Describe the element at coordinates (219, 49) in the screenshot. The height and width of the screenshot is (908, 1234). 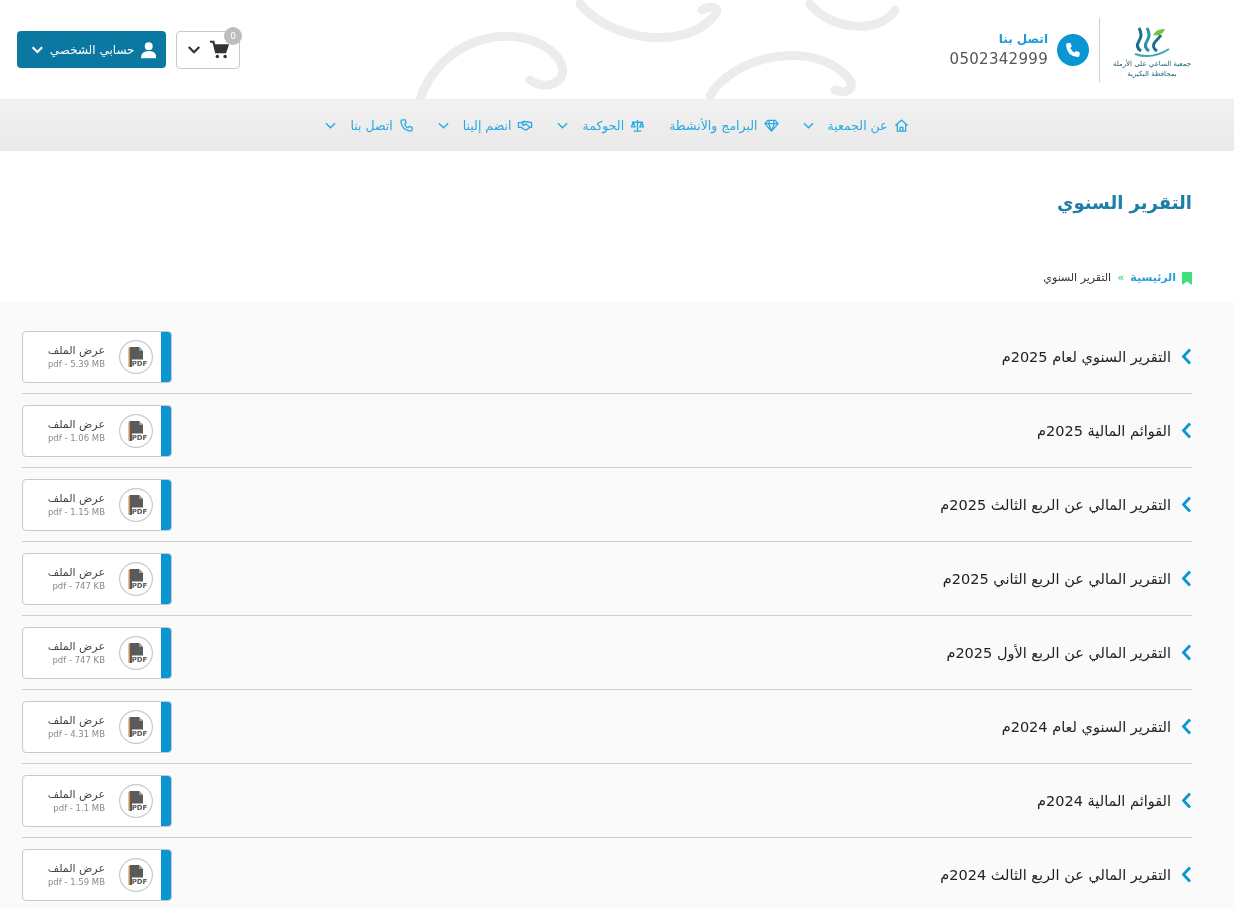
I see `cart-icon` at that location.